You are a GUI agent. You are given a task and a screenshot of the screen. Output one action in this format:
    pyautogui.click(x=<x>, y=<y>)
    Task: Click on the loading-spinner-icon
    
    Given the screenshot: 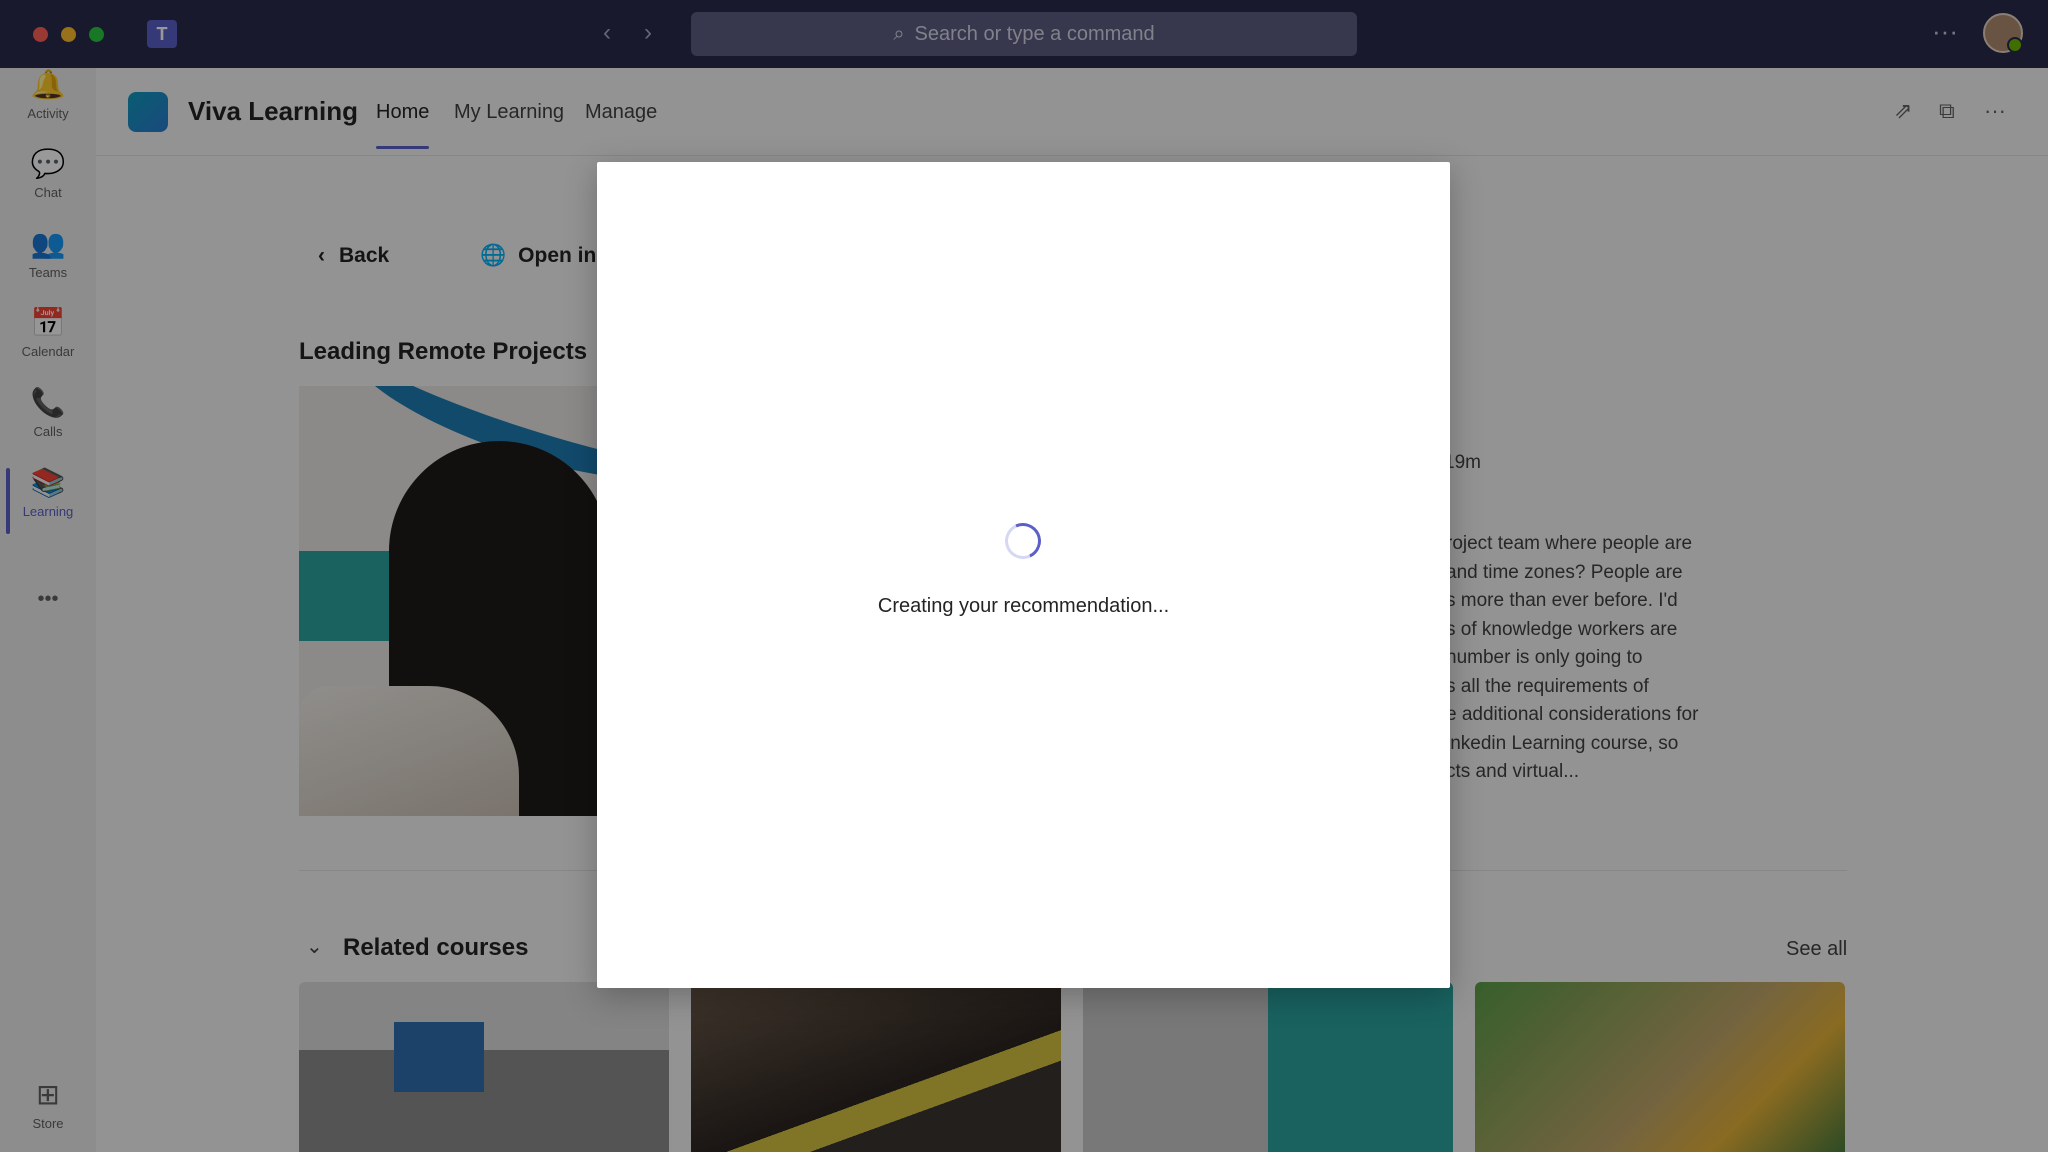 What is the action you would take?
    pyautogui.click(x=1023, y=541)
    